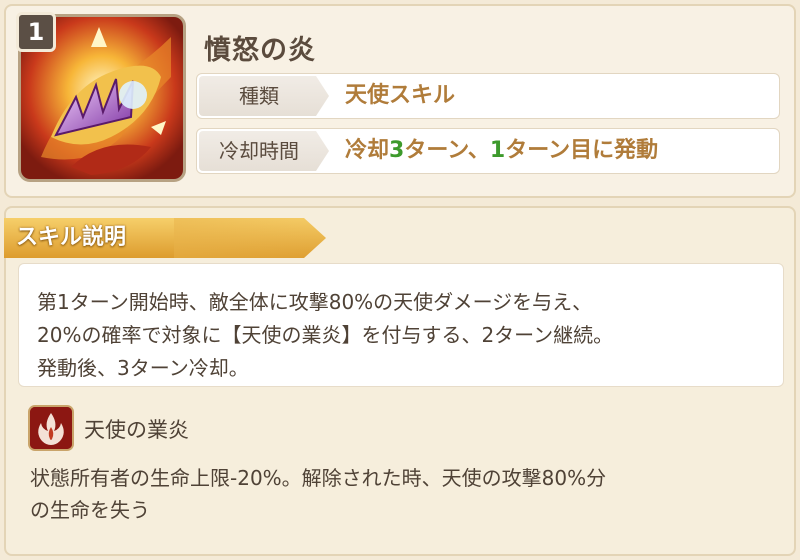 Image resolution: width=800 pixels, height=560 pixels. I want to click on effect-name: 天使の業炎, so click(136, 430).